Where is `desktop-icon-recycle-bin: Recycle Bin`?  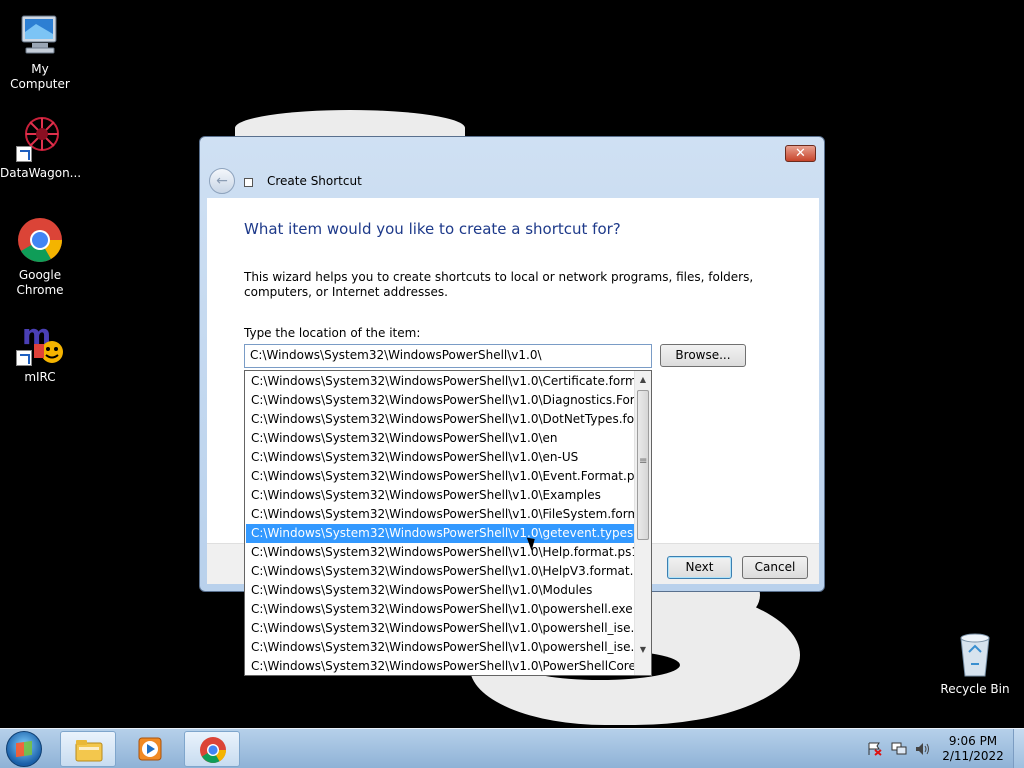
desktop-icon-recycle-bin: Recycle Bin is located at coordinates (975, 663).